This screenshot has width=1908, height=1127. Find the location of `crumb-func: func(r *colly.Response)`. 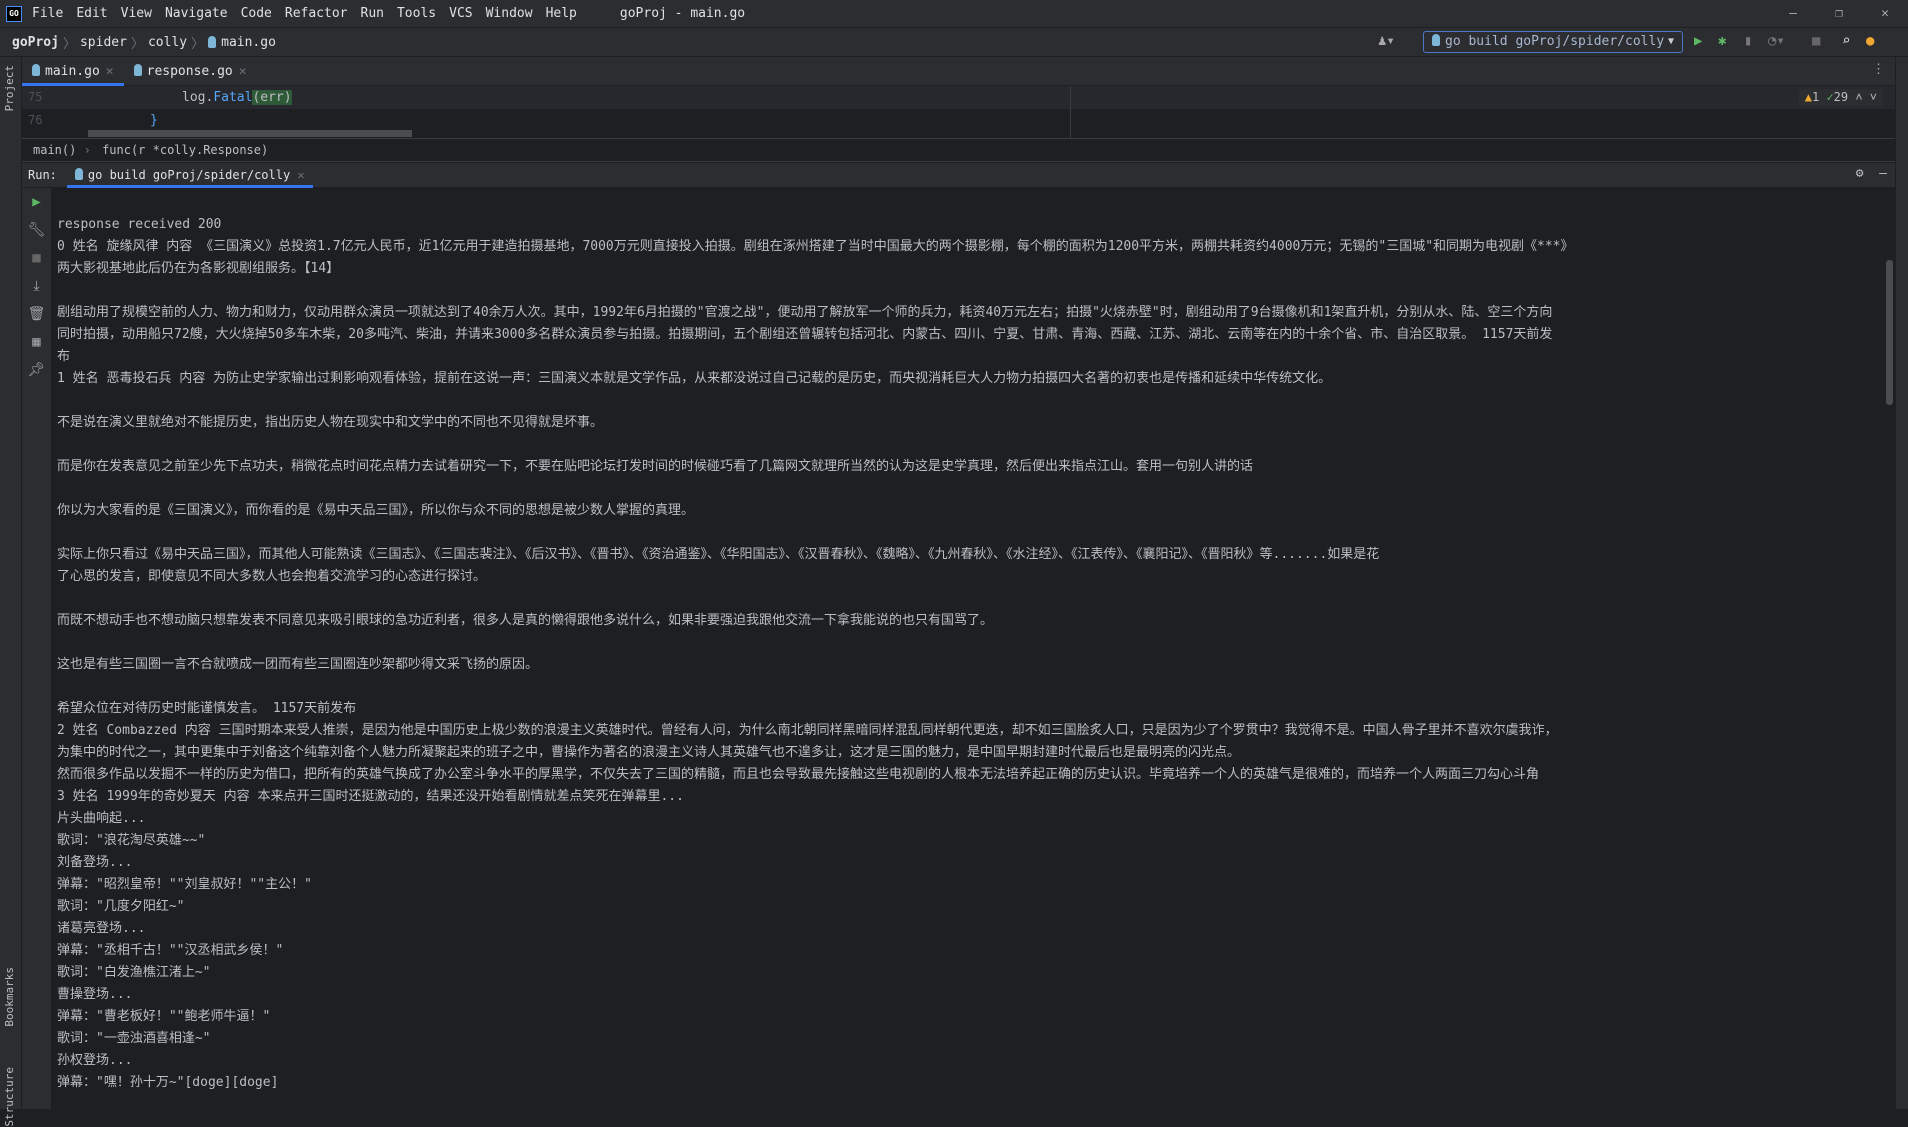

crumb-func: func(r *colly.Response) is located at coordinates (185, 150).